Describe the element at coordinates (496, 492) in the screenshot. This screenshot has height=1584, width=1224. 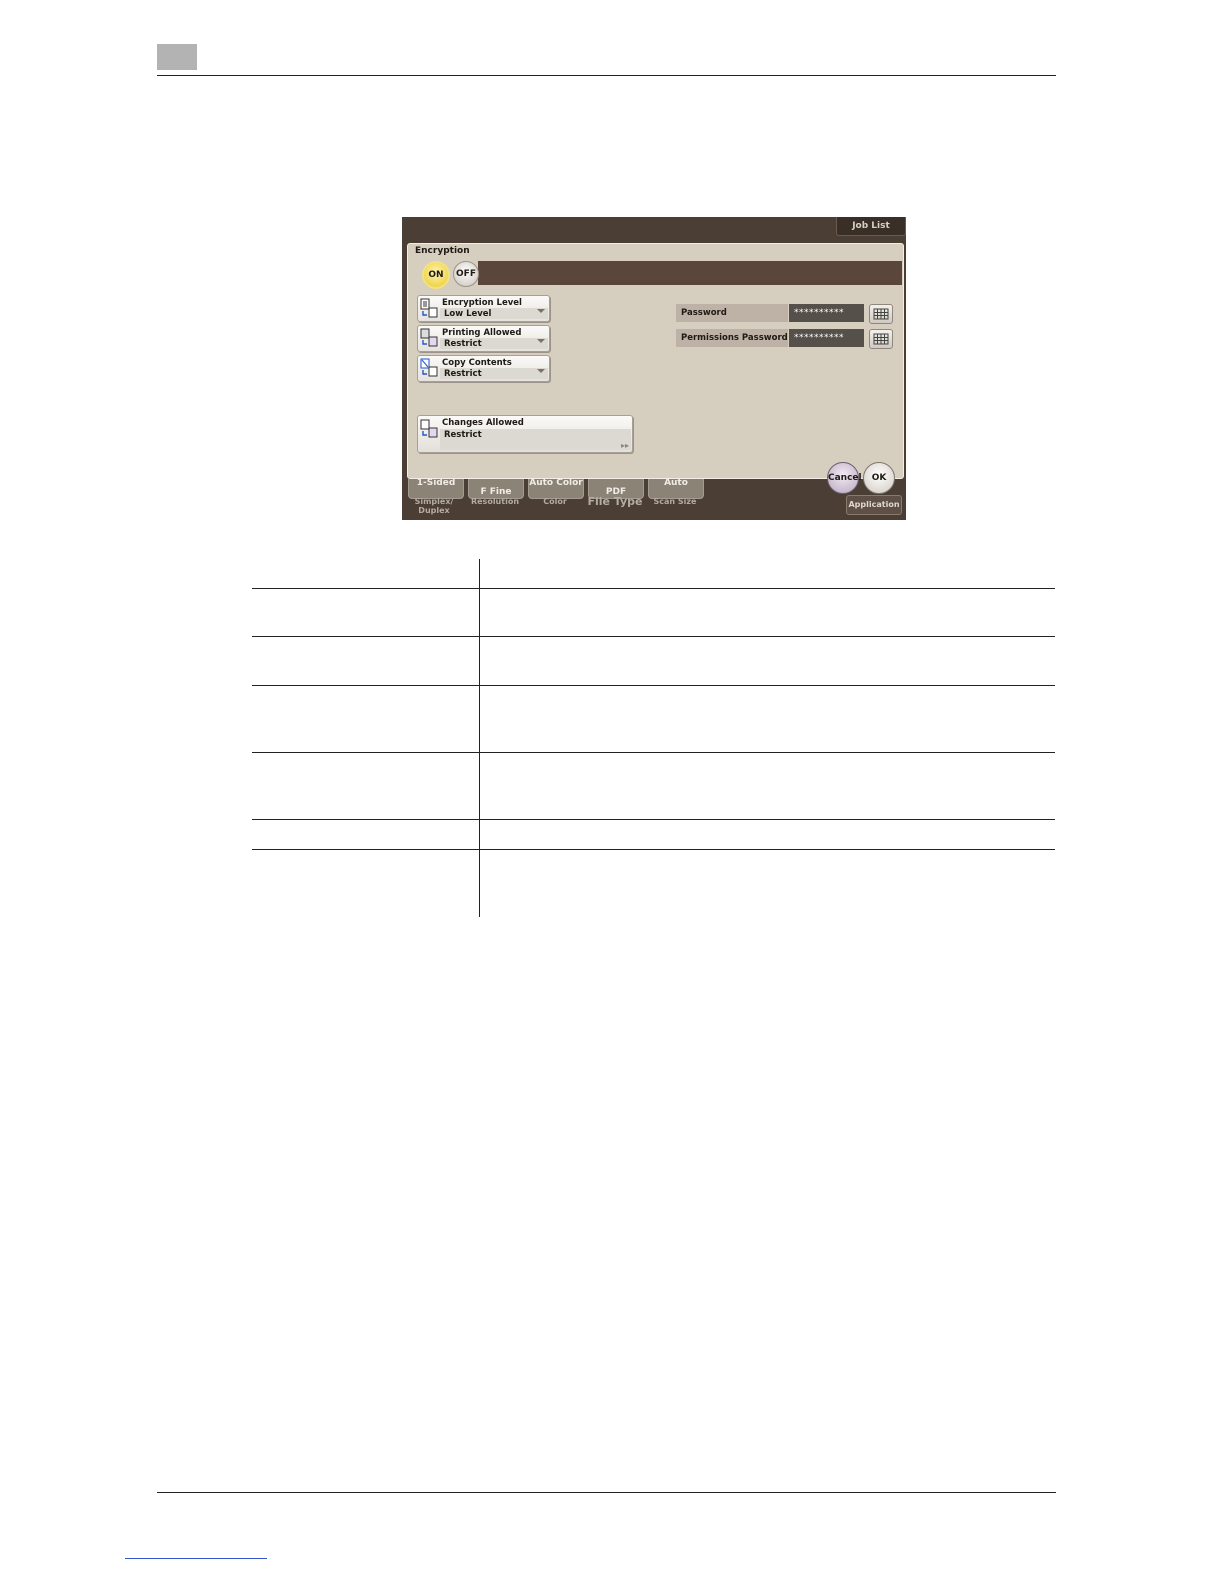
I see `resolution-value: F Fine` at that location.